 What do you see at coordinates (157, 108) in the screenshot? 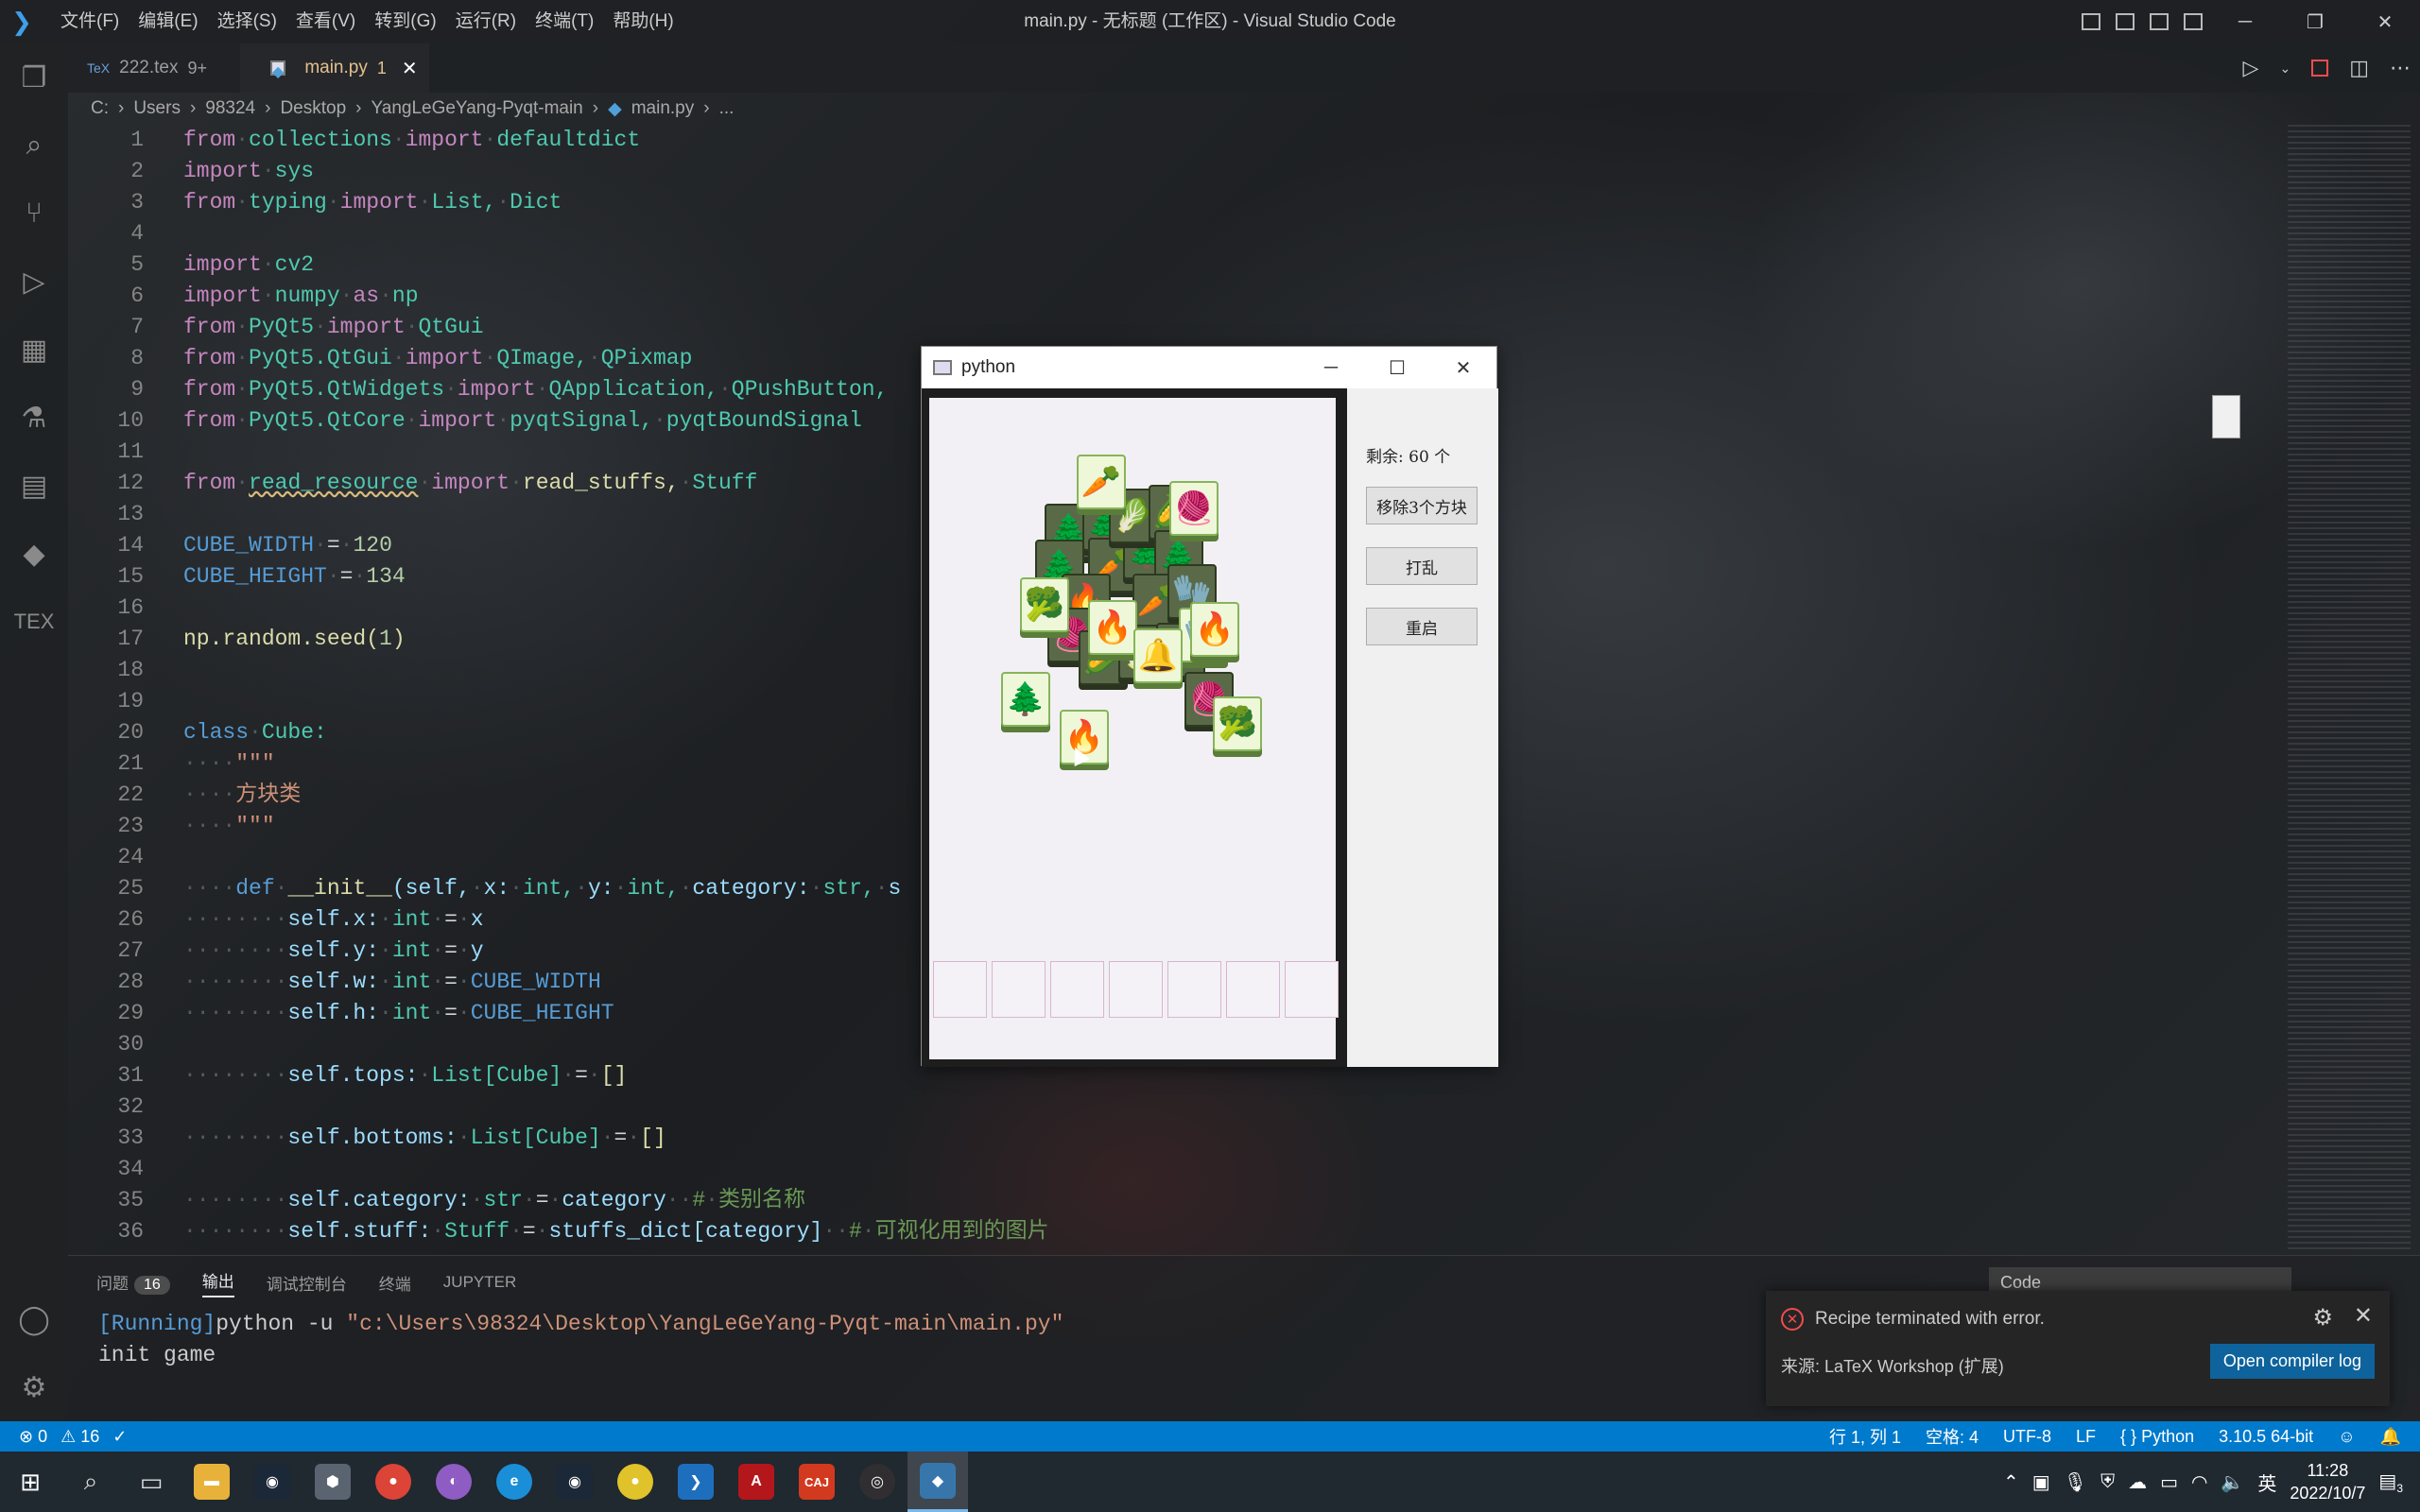
I see `breadcrumb-item: Users` at bounding box center [157, 108].